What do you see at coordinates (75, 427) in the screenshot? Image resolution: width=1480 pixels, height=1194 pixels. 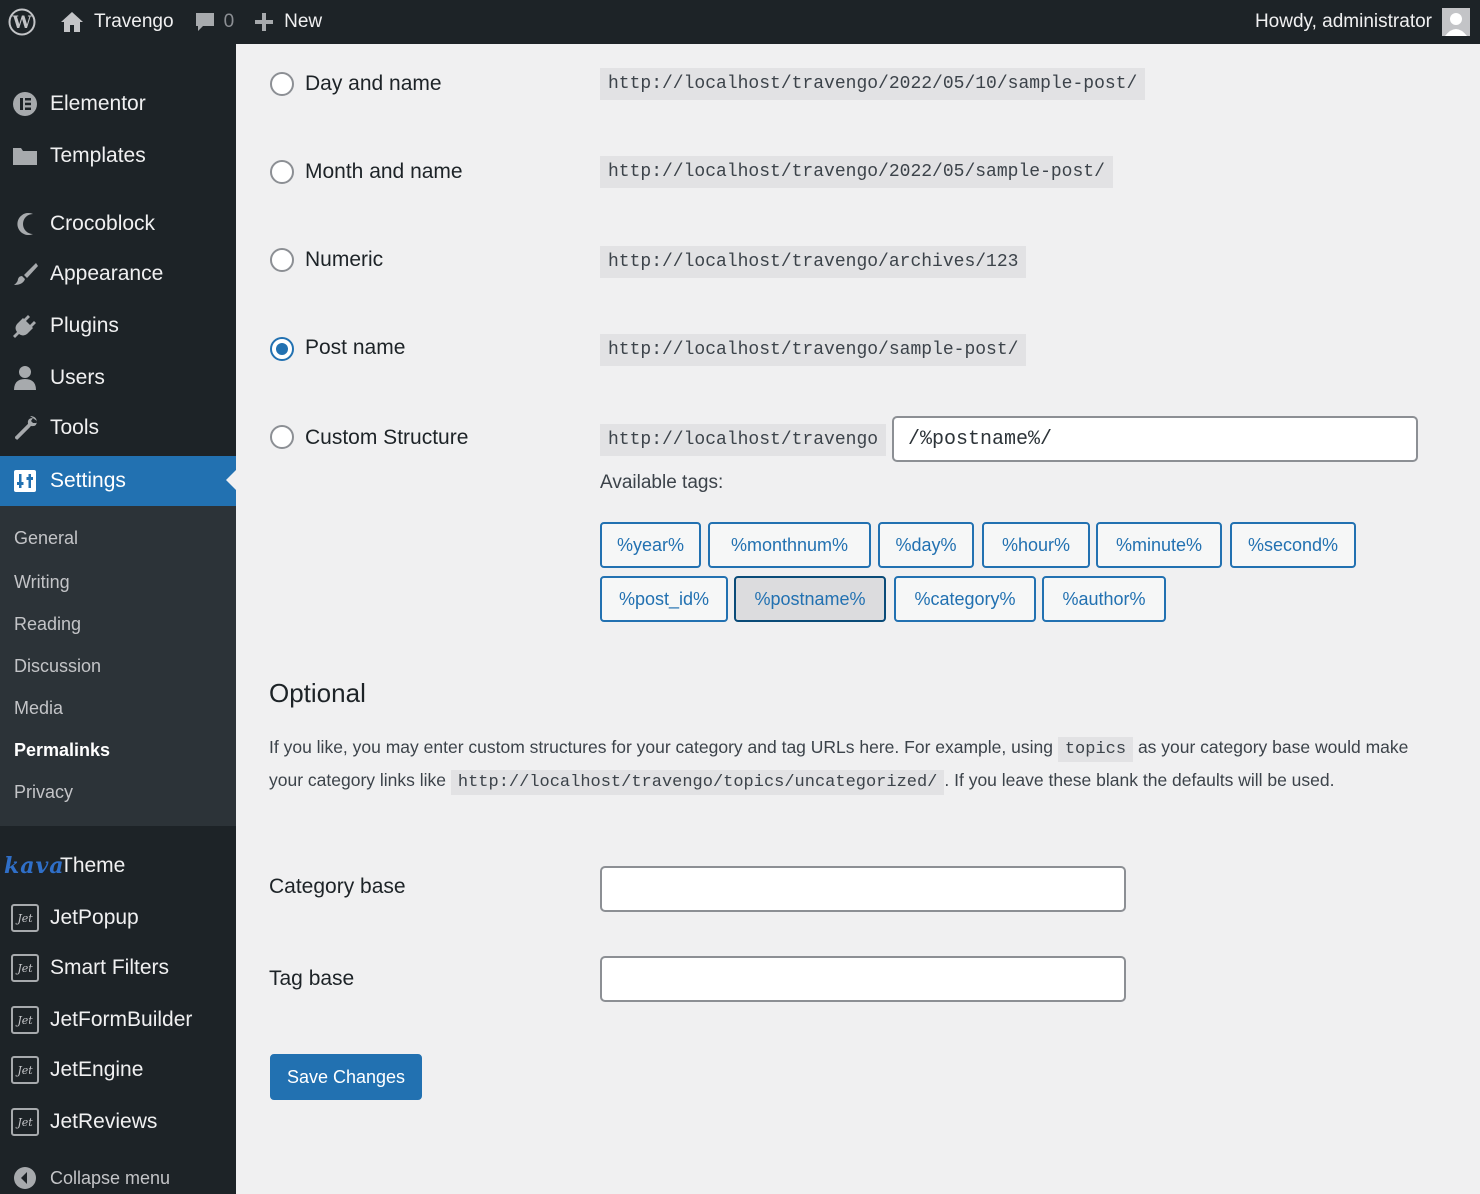 I see `menu-label: Tools` at bounding box center [75, 427].